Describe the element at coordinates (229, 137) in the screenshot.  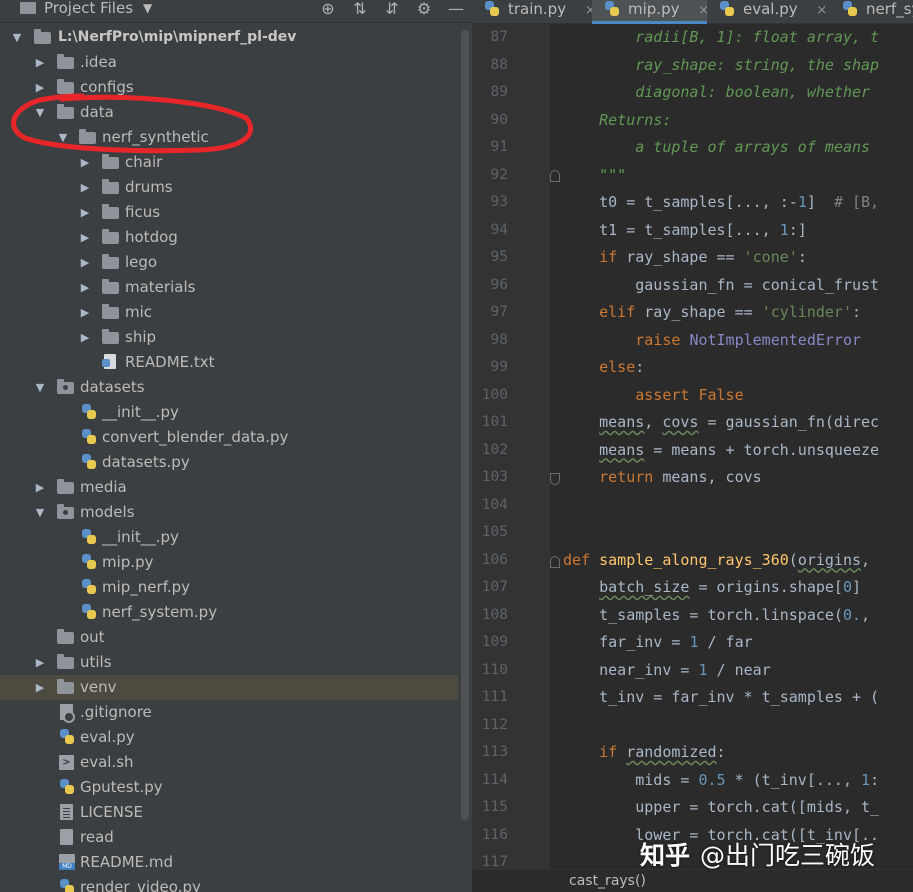
I see `tree-item-nerf-synthetic: ▼ nerf_synthetic` at that location.